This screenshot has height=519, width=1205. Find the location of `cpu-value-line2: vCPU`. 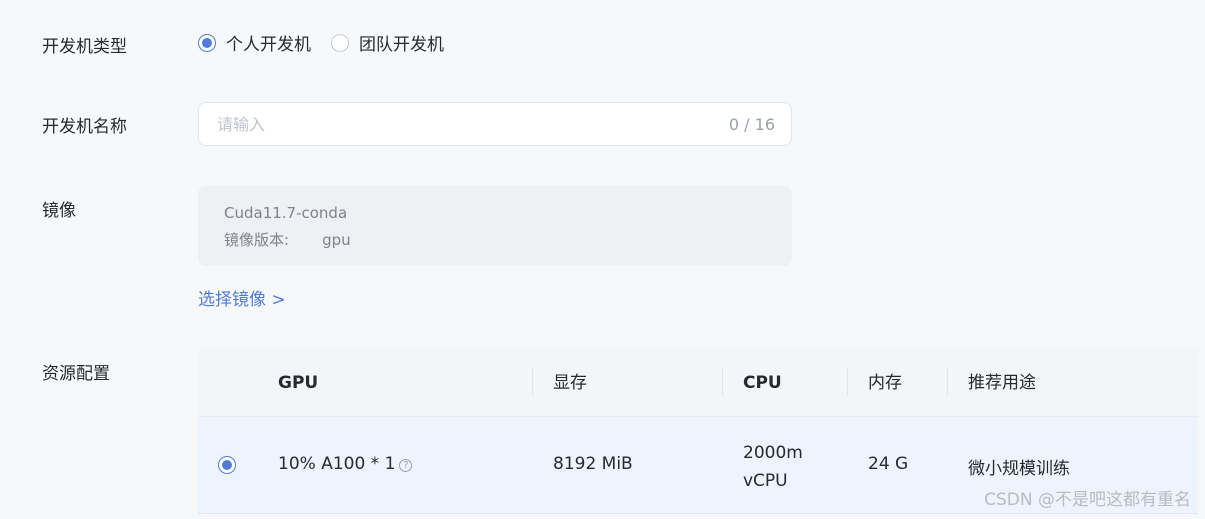

cpu-value-line2: vCPU is located at coordinates (765, 481).